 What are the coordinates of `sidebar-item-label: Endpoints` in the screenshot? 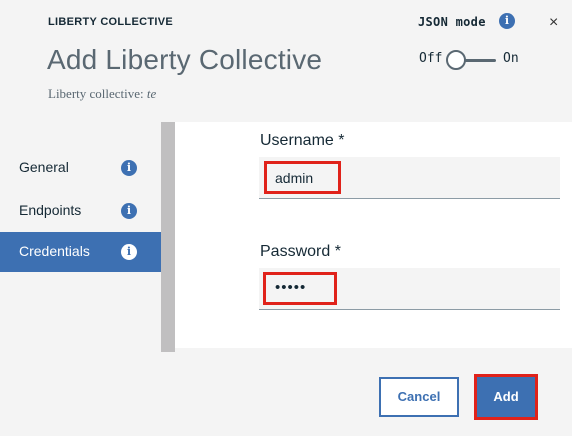 It's located at (50, 210).